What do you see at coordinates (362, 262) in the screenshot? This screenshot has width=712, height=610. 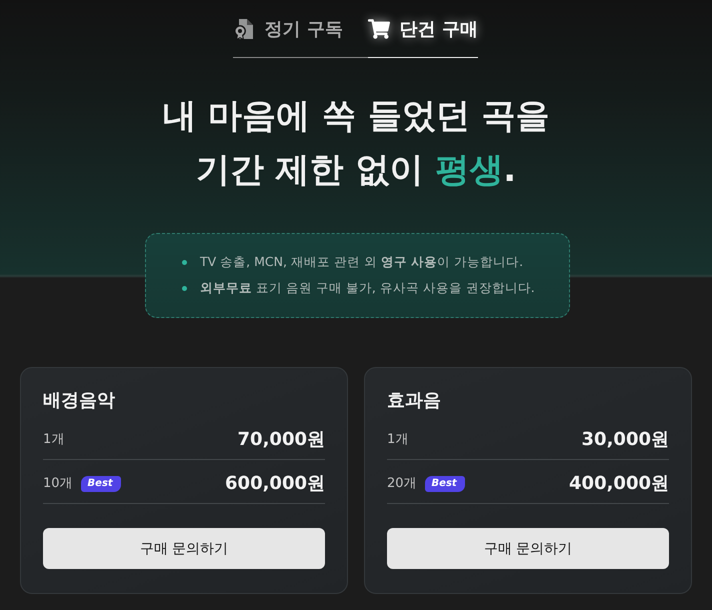 I see `notice-text: TV 송출, MCN, 재배포 관련 외 영구 사용이 가능합니다.` at bounding box center [362, 262].